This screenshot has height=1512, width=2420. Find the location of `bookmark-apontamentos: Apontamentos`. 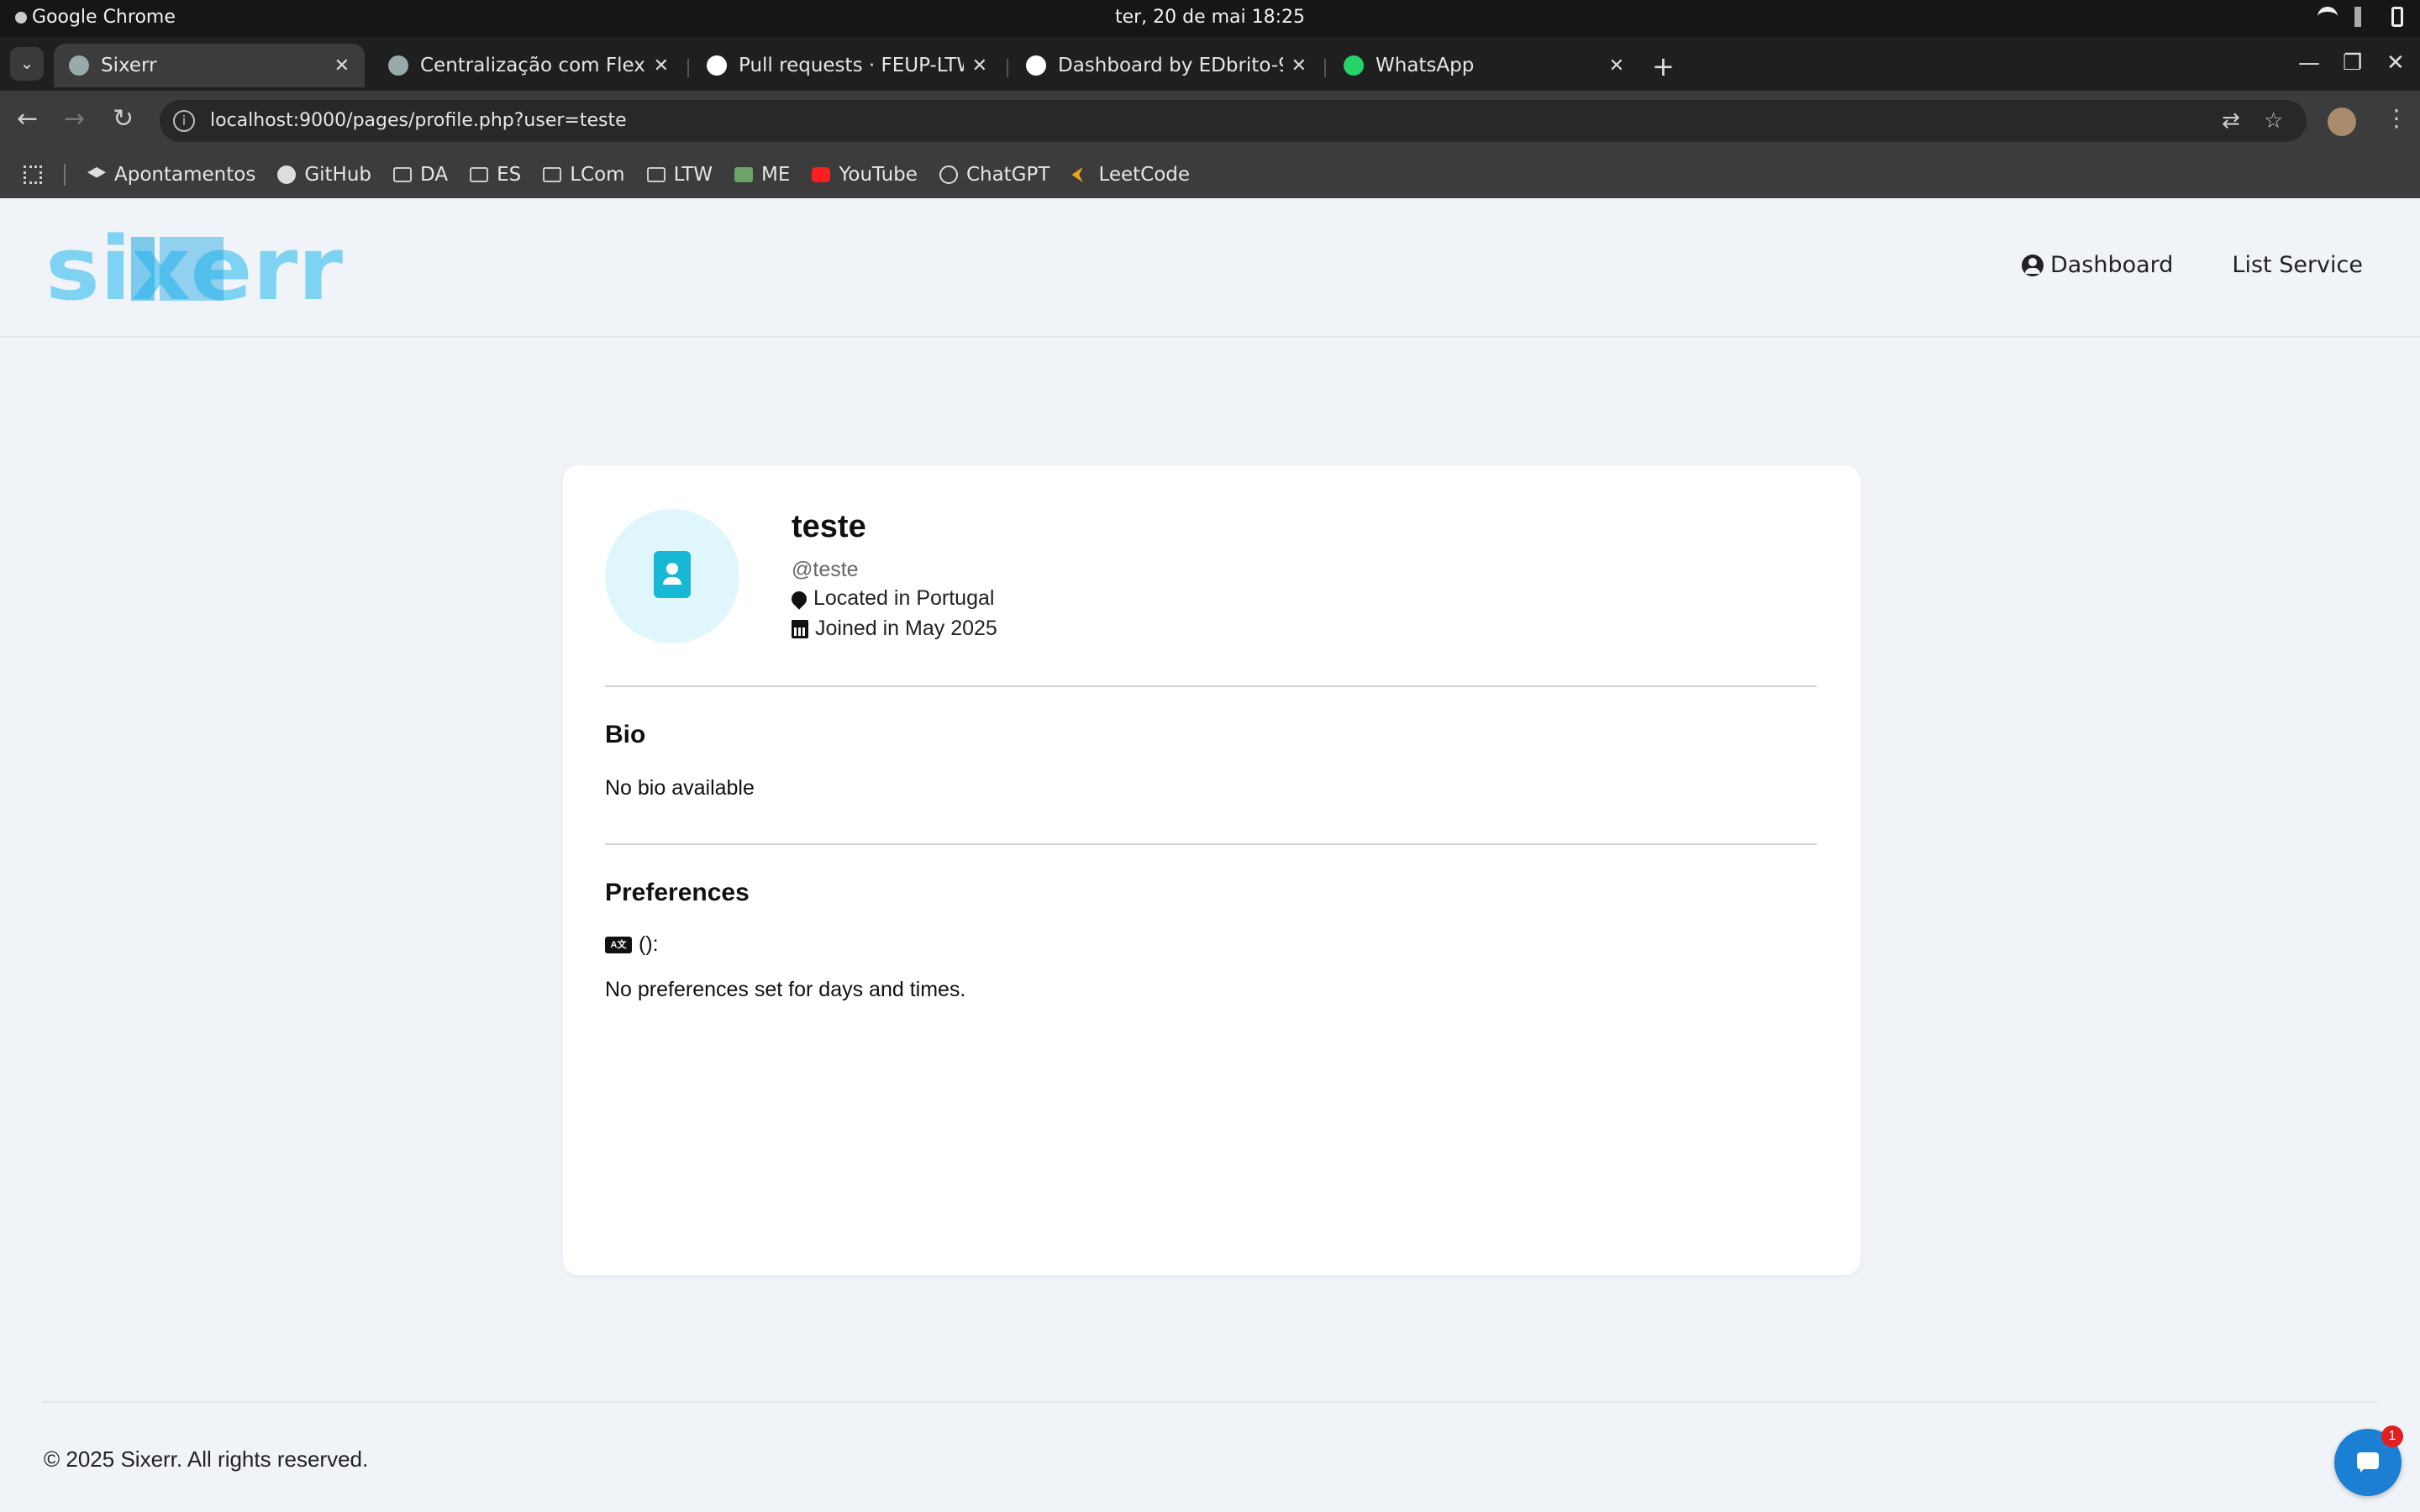

bookmark-apontamentos: Apontamentos is located at coordinates (171, 175).